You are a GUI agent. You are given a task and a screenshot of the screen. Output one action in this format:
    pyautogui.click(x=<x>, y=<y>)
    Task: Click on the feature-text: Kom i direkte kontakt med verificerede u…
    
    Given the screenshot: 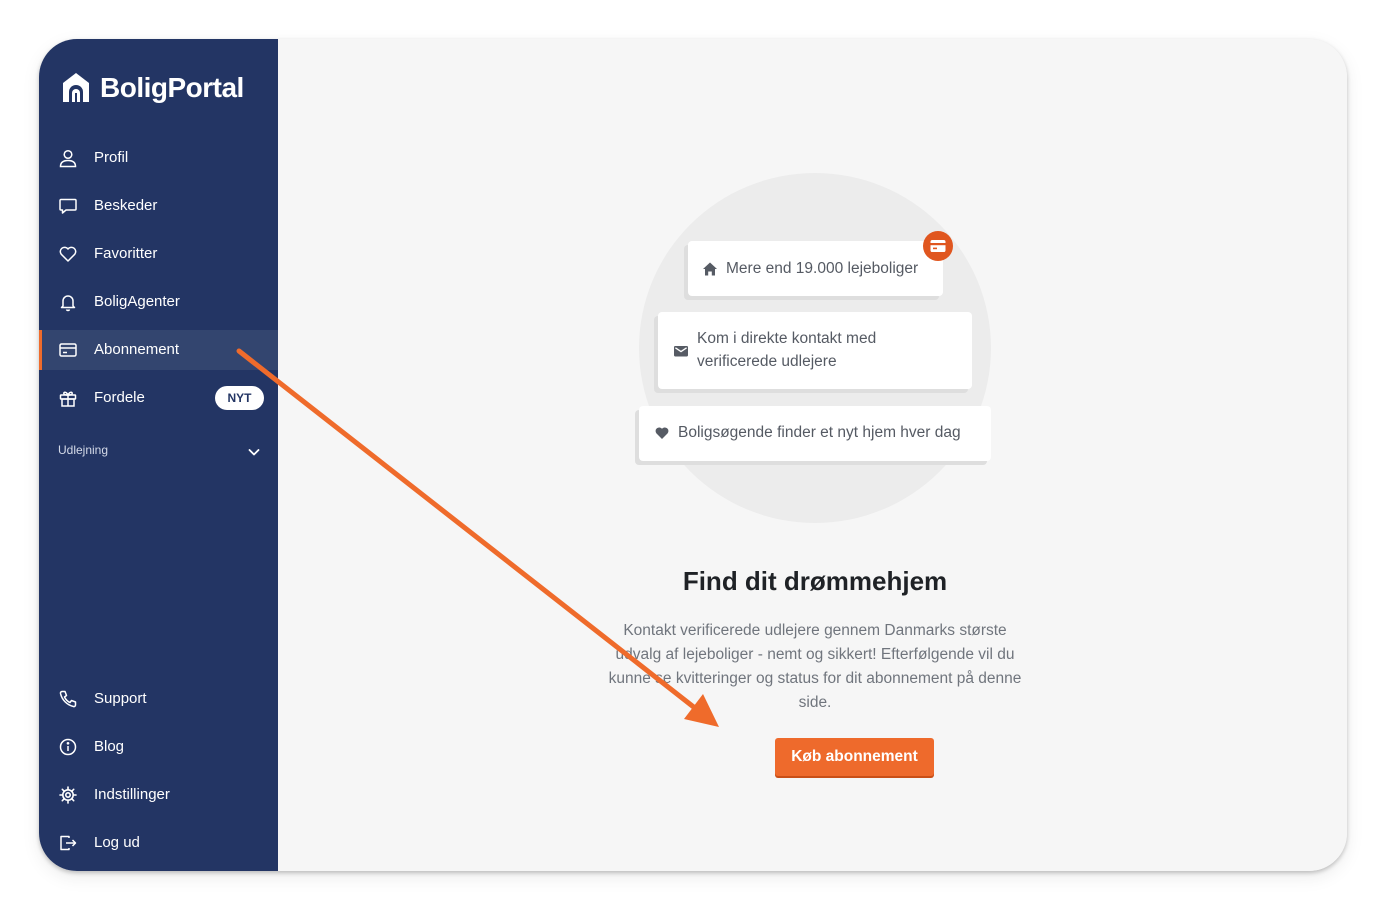 What is the action you would take?
    pyautogui.click(x=787, y=350)
    